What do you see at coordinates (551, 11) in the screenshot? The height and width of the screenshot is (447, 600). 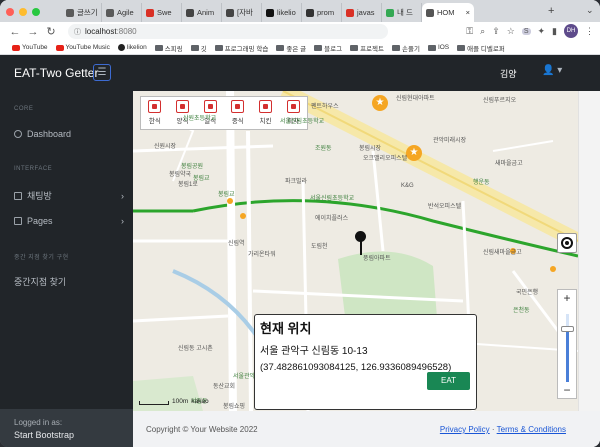 I see `new-tab-button: +` at bounding box center [551, 11].